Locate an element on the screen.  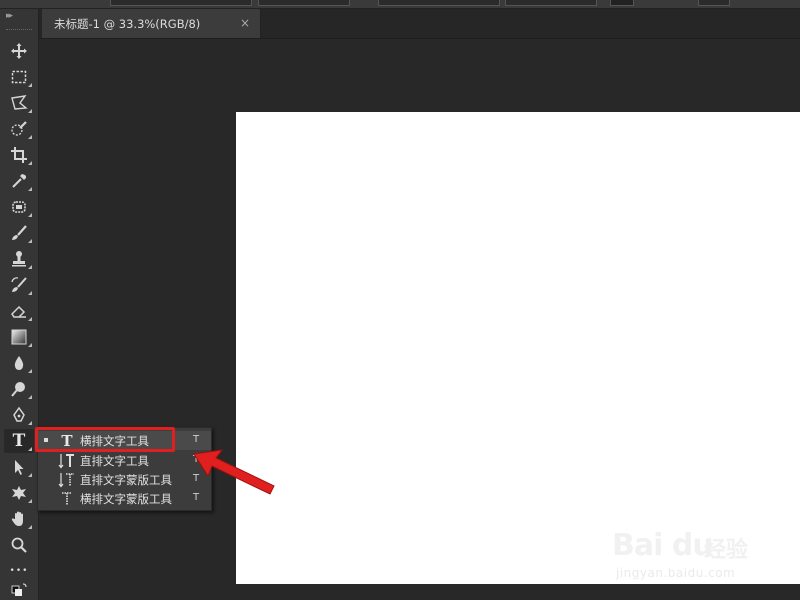
eraser-tool is located at coordinates (19, 311).